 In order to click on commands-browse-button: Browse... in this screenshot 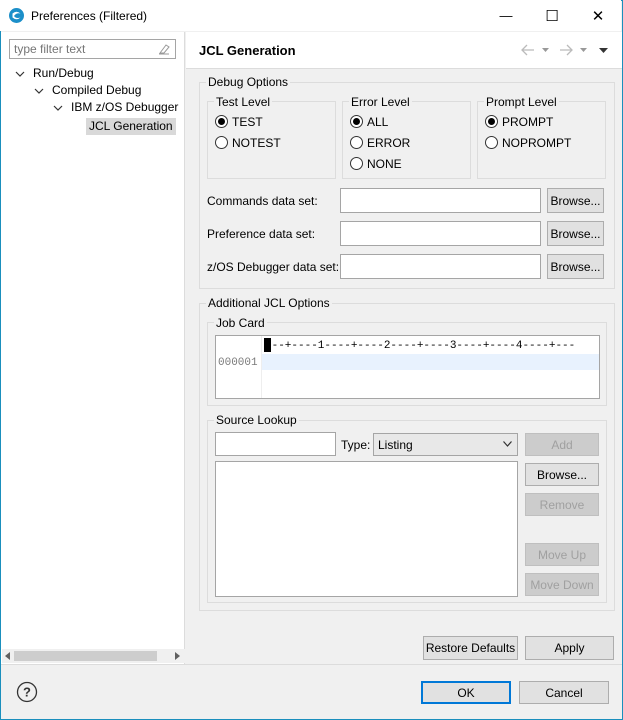, I will do `click(575, 200)`.